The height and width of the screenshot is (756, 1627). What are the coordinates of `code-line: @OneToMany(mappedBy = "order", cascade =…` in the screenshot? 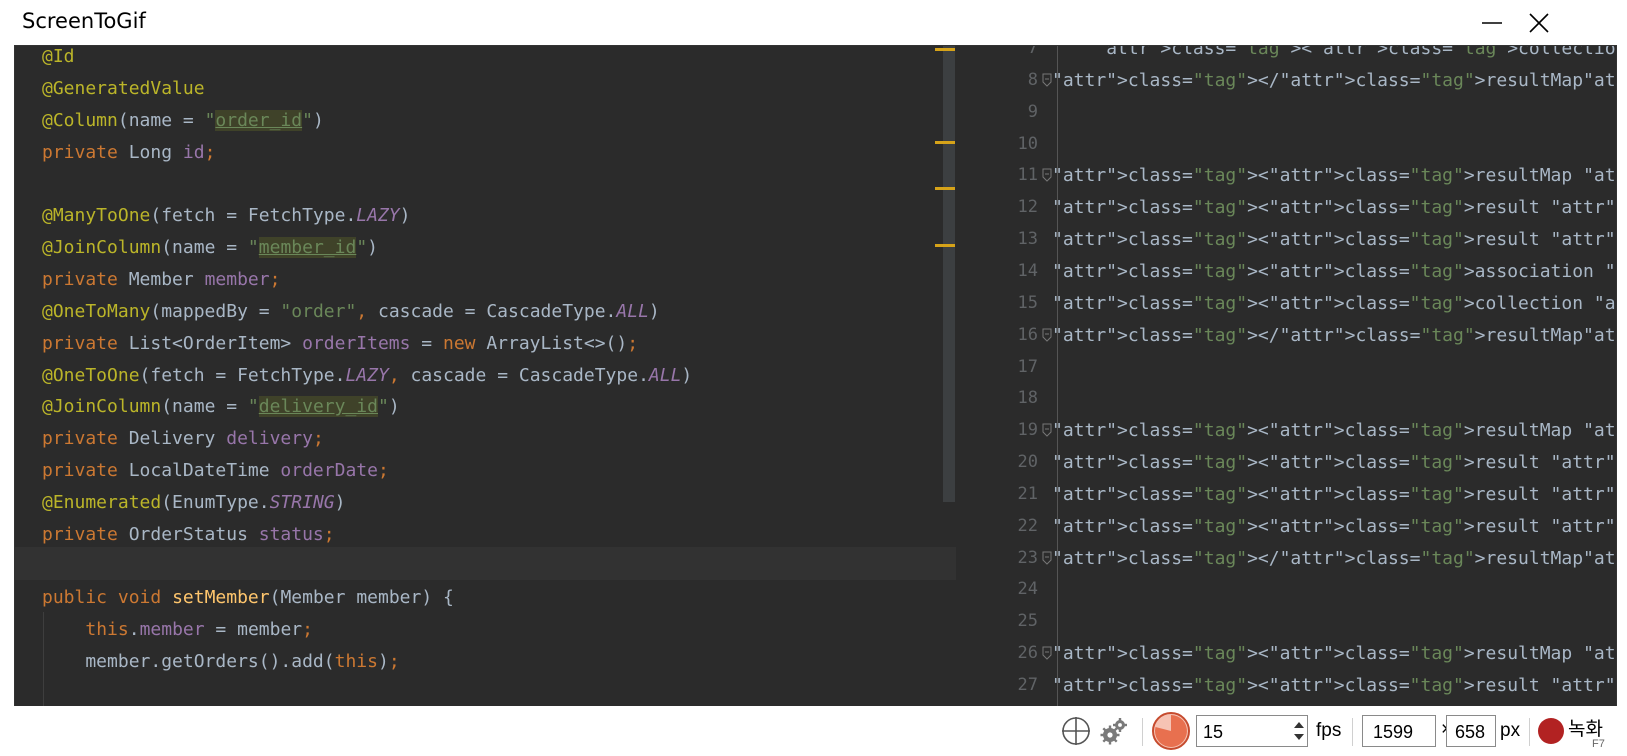 It's located at (351, 311).